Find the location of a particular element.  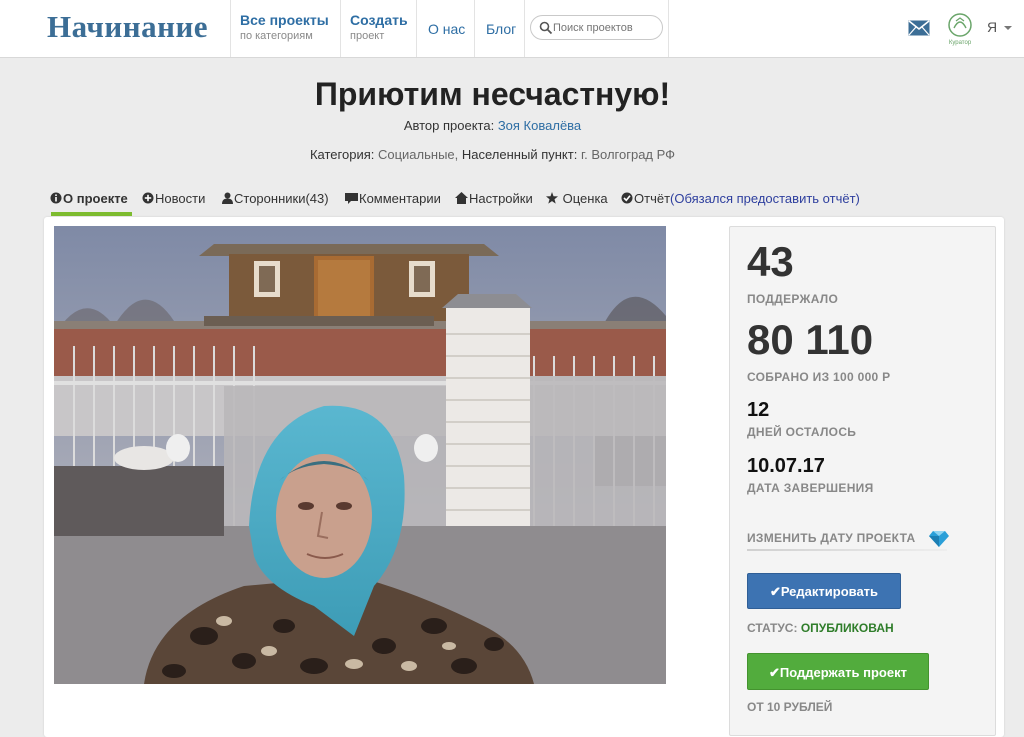

days-left-count: 12 is located at coordinates (758, 410).